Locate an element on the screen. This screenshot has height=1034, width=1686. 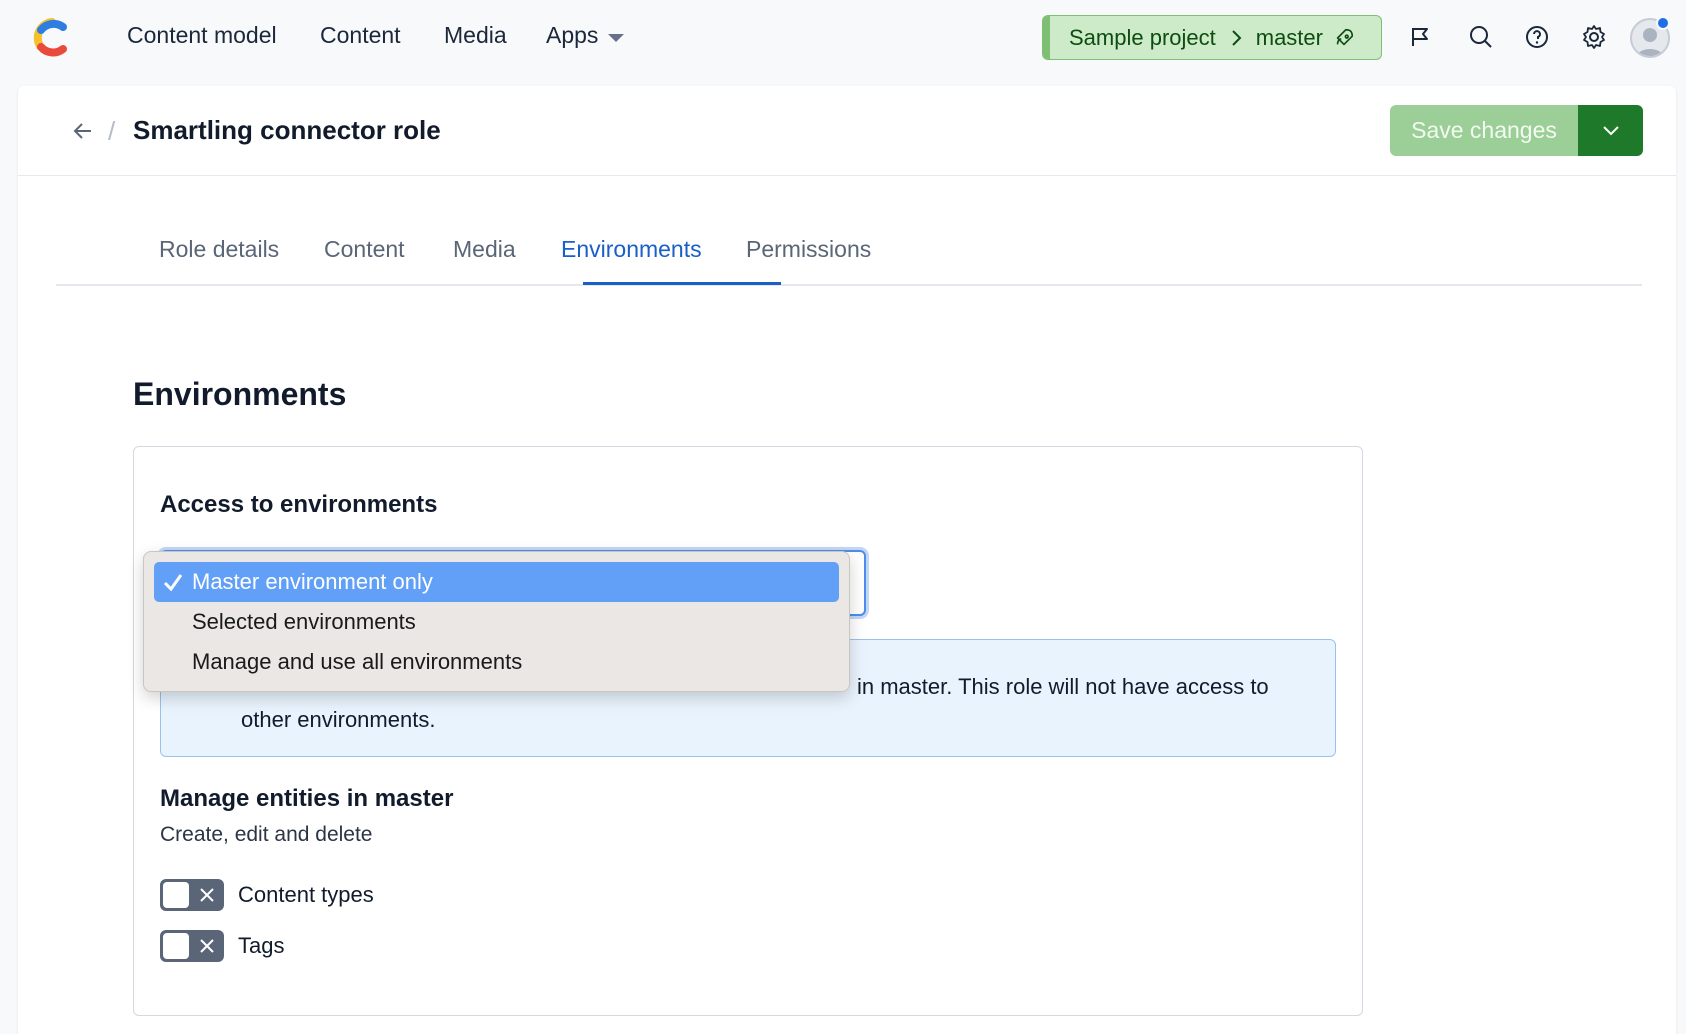
search-icon is located at coordinates (1481, 37).